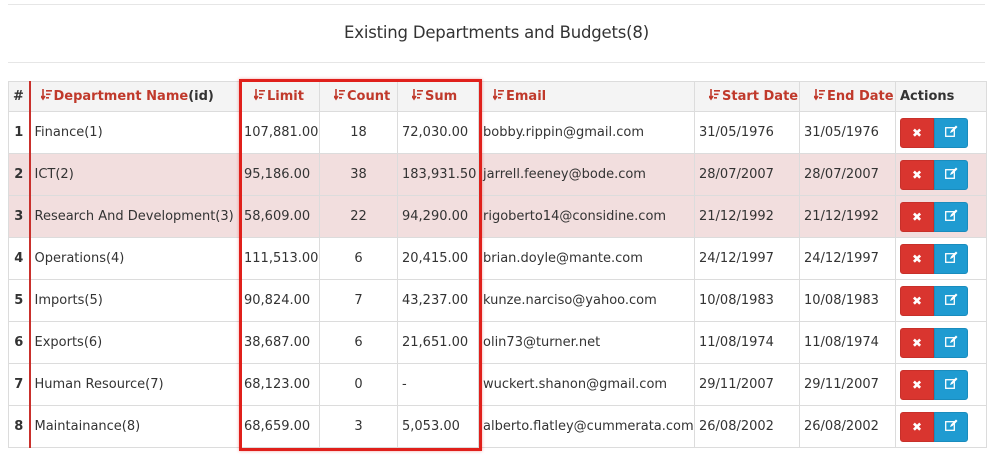 The height and width of the screenshot is (464, 993). What do you see at coordinates (441, 96) in the screenshot?
I see `header-sum-label: Sum` at bounding box center [441, 96].